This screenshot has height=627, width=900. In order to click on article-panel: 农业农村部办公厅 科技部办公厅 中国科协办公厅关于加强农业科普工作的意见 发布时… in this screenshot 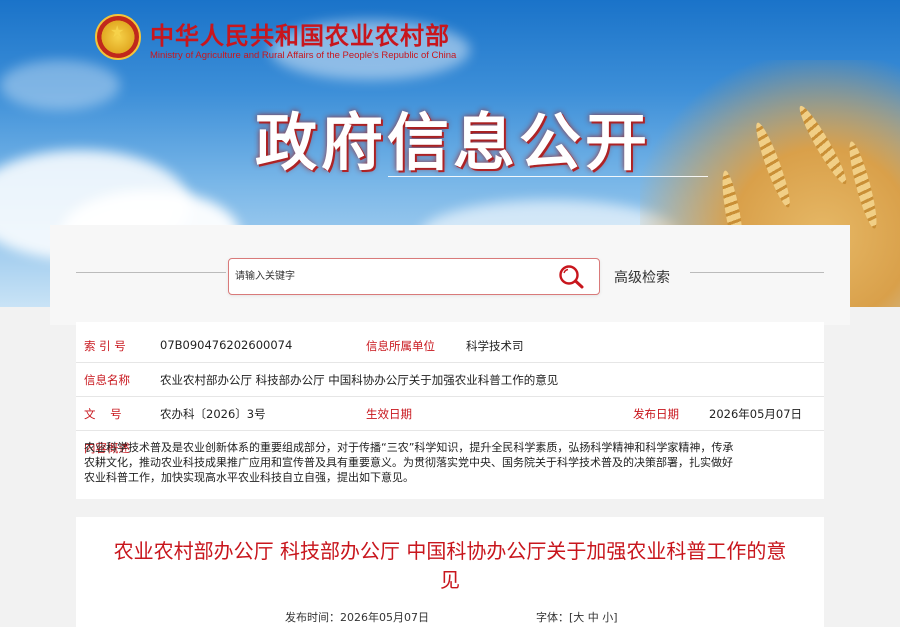, I will do `click(450, 572)`.